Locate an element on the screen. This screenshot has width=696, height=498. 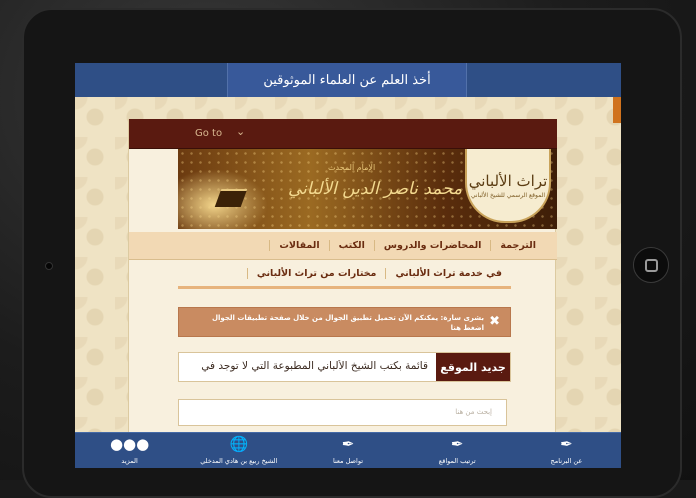
bottom-nav-label: ترتيب المواقع is located at coordinates (457, 461).